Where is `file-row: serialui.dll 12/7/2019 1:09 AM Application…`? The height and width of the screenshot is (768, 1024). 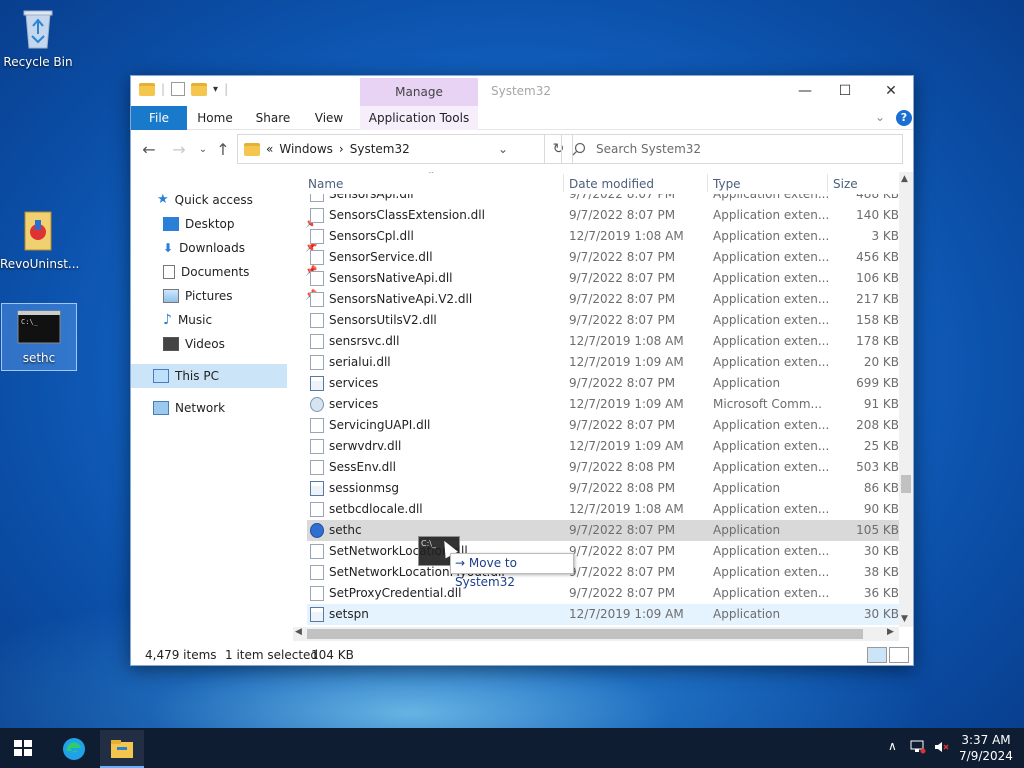
file-row: serialui.dll 12/7/2019 1:09 AM Application… is located at coordinates (603, 362).